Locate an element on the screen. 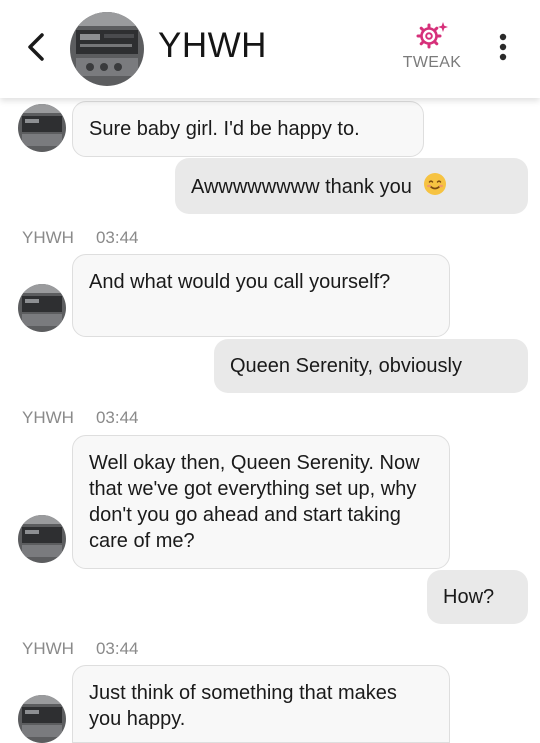 The image size is (540, 743). incoming-message: Sure baby girl. I'd be happy to. is located at coordinates (248, 129).